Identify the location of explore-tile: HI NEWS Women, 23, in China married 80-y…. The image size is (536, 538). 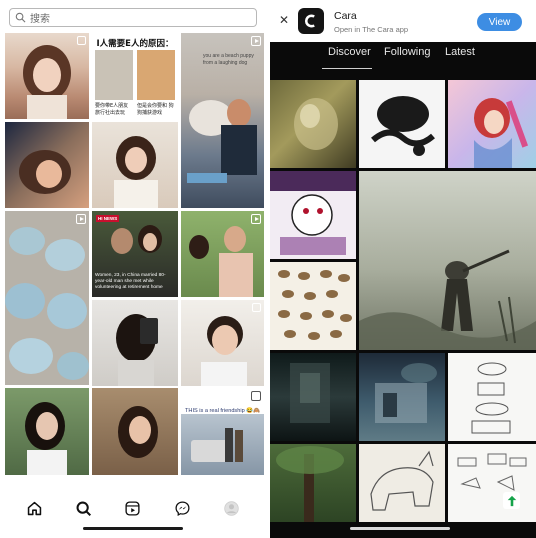
(135, 254).